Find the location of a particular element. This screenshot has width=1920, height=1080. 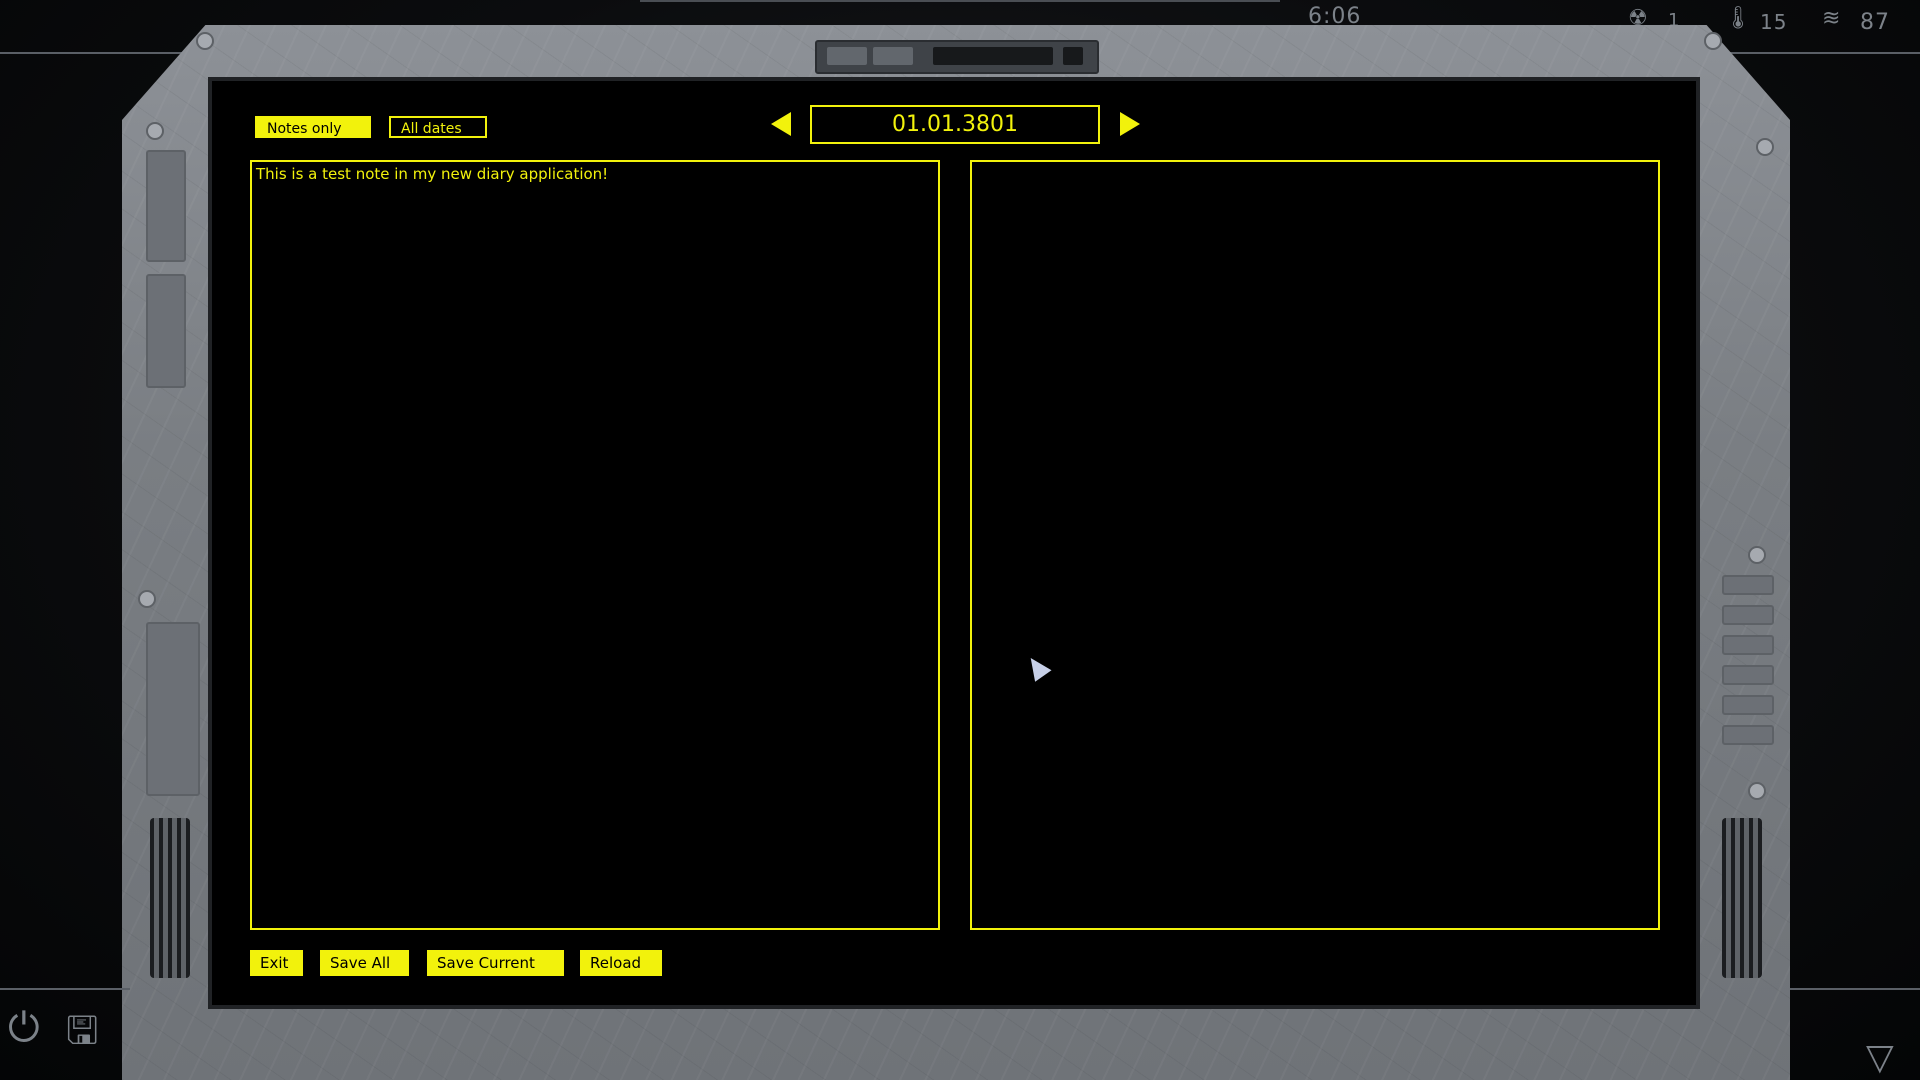

hud-line-bottom-right is located at coordinates (1855, 989).